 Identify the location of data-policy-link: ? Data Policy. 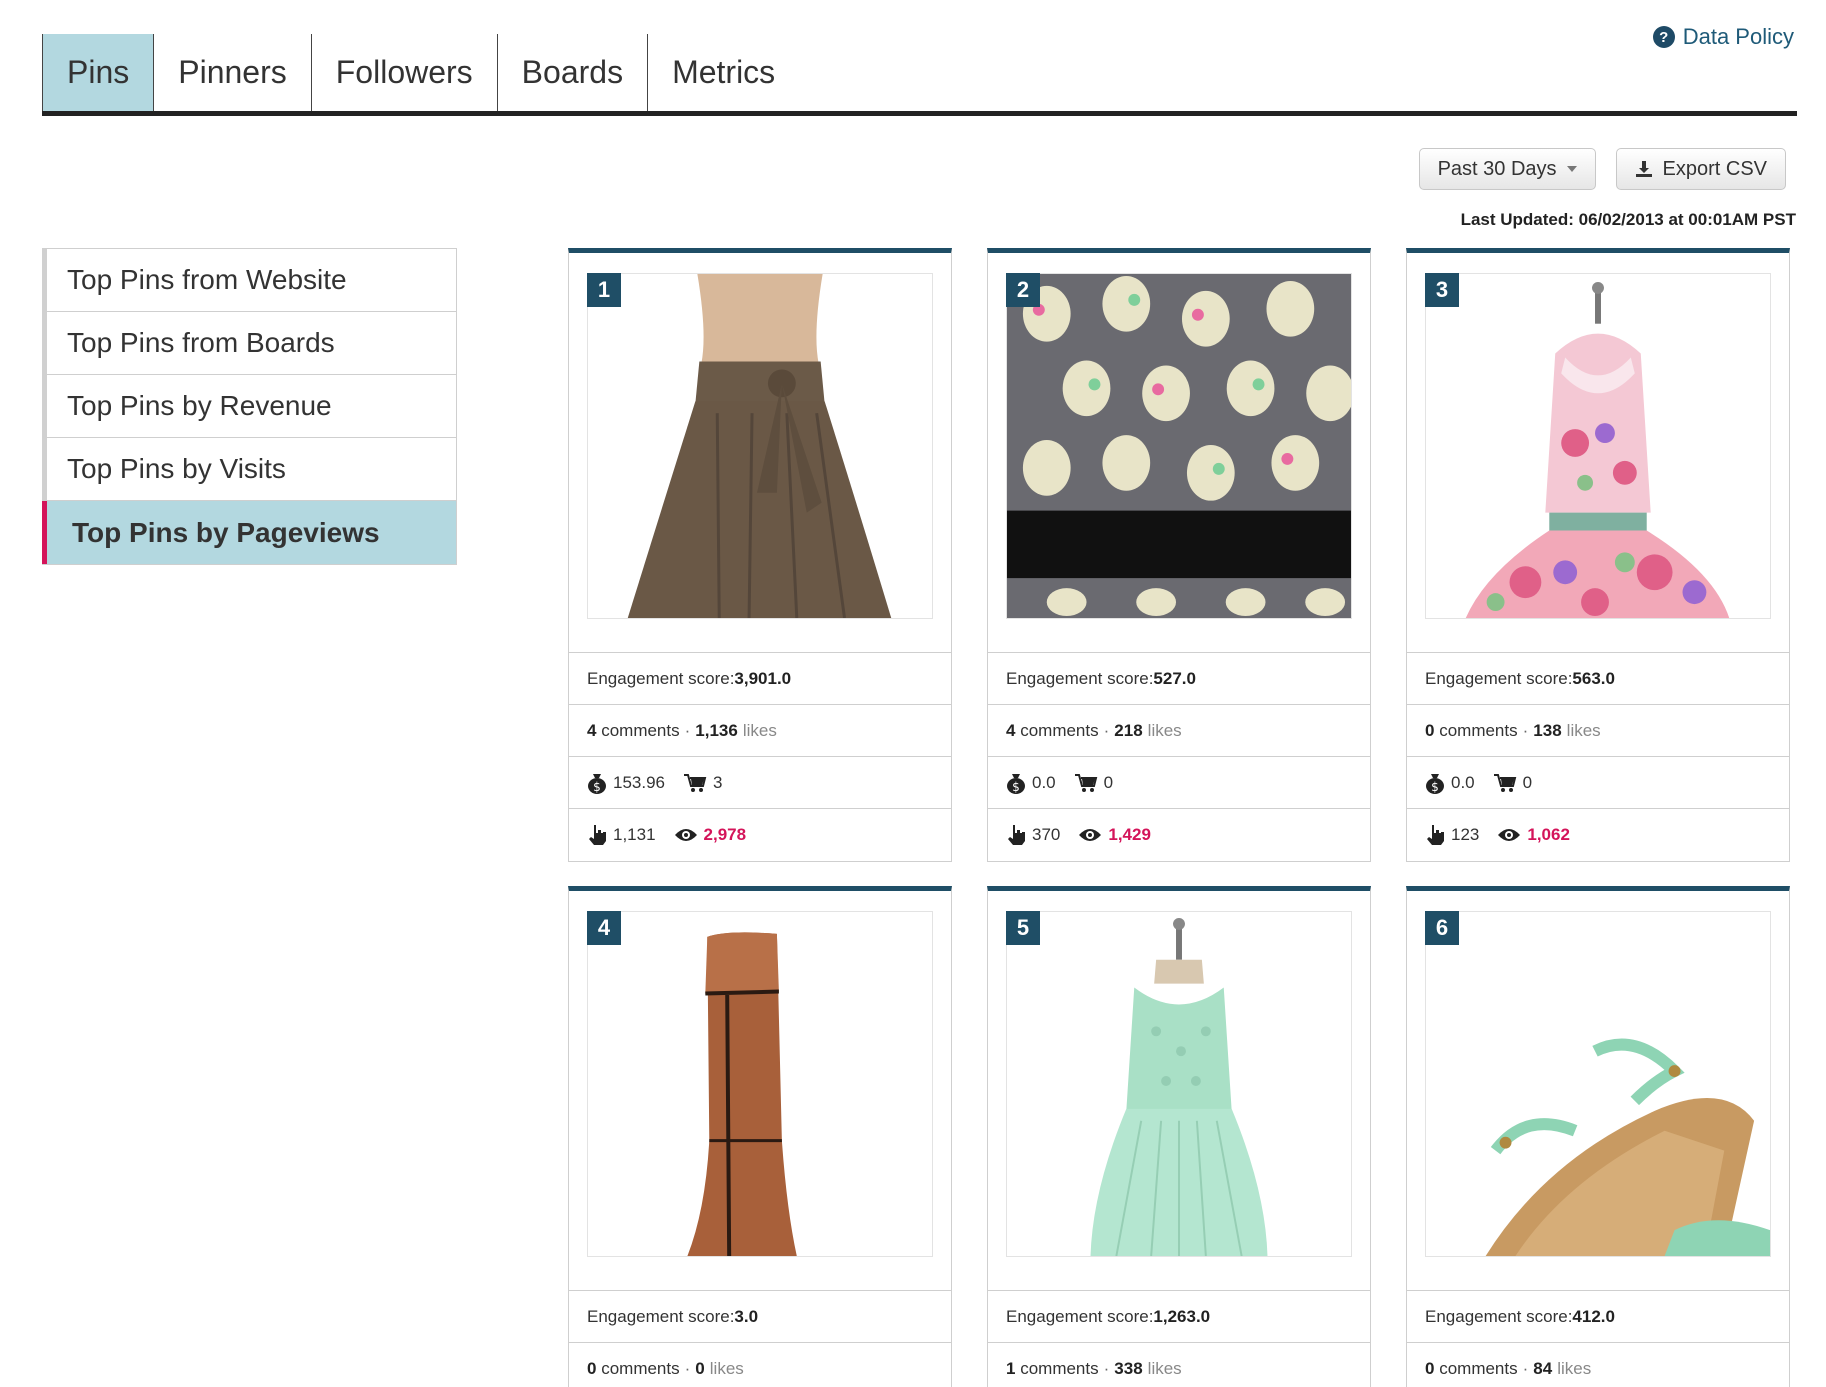
(1723, 37).